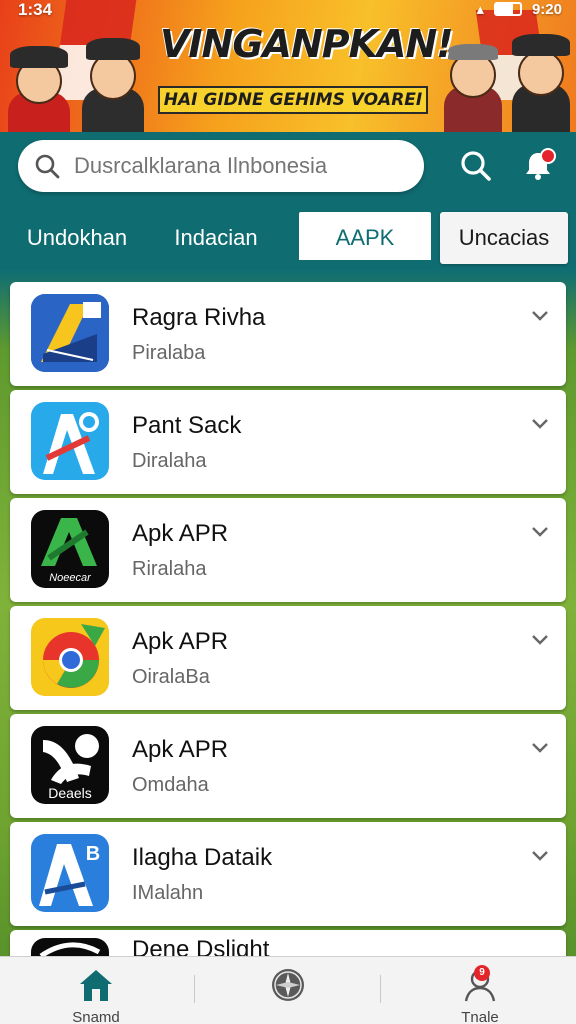 This screenshot has height=1024, width=576. Describe the element at coordinates (70, 333) in the screenshot. I see `blue-yellow-a-icon` at that location.